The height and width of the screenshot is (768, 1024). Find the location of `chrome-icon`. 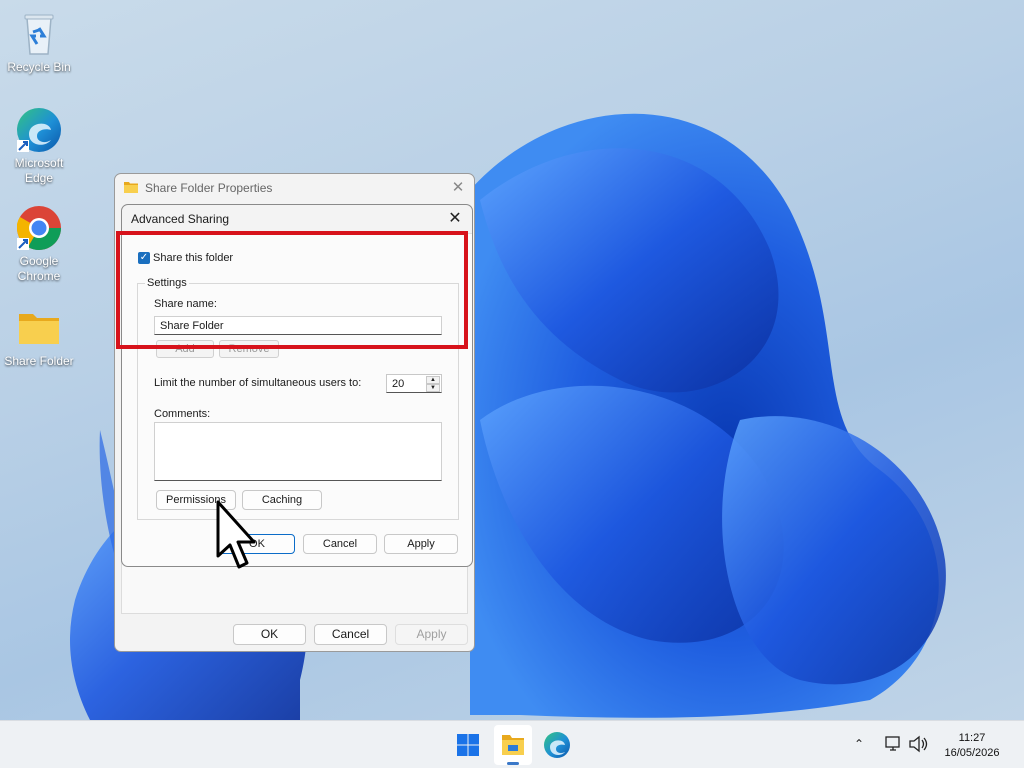

chrome-icon is located at coordinates (39, 228).